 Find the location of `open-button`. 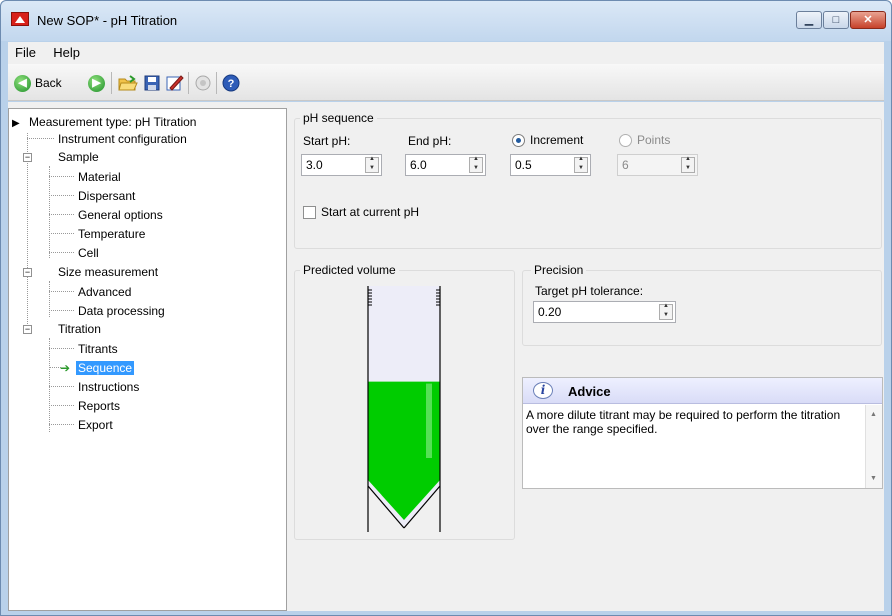

open-button is located at coordinates (128, 83).